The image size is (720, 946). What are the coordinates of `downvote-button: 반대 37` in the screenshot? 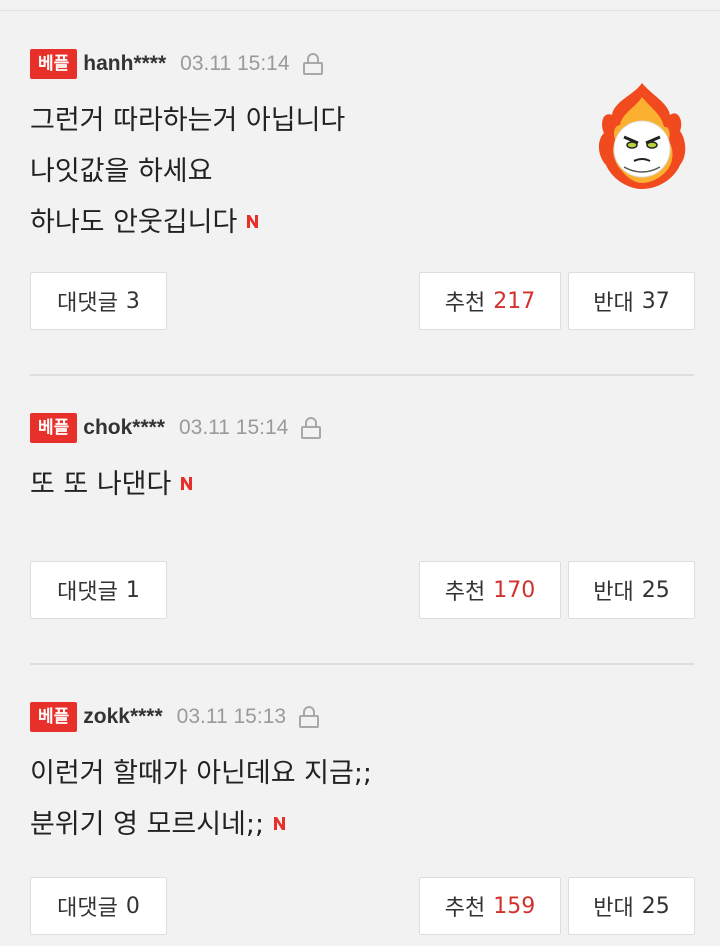 It's located at (631, 301).